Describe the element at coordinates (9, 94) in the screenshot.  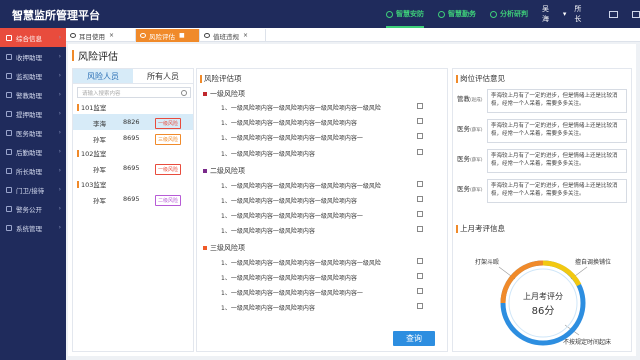
I see `police-icon` at that location.